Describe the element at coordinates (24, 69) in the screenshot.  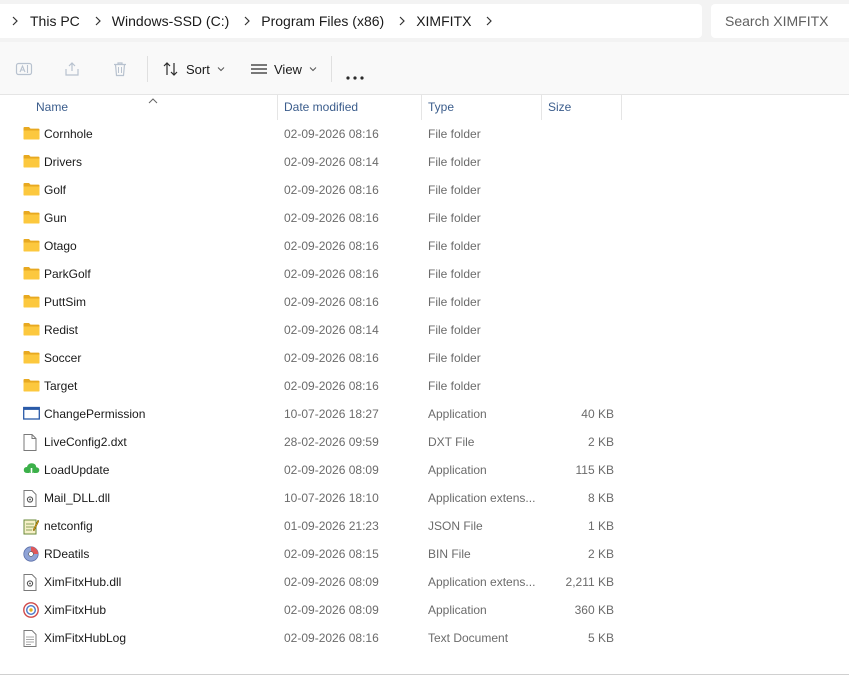
I see `rename-icon` at that location.